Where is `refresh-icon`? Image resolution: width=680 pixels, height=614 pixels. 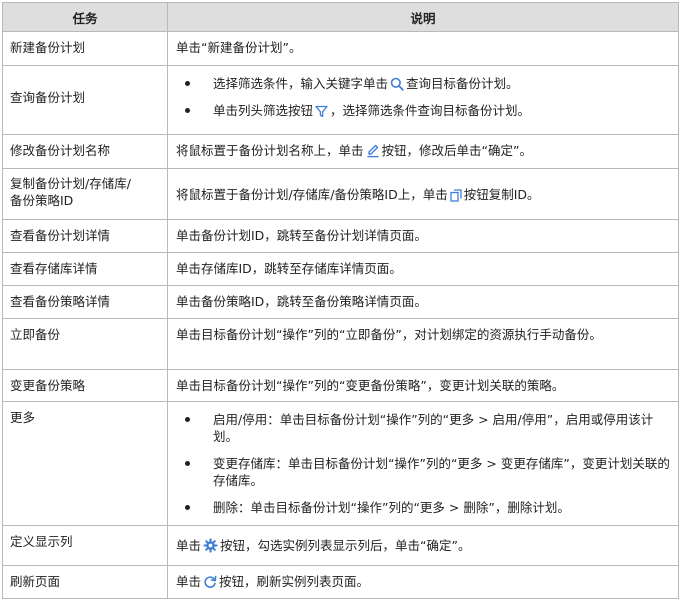 refresh-icon is located at coordinates (210, 582).